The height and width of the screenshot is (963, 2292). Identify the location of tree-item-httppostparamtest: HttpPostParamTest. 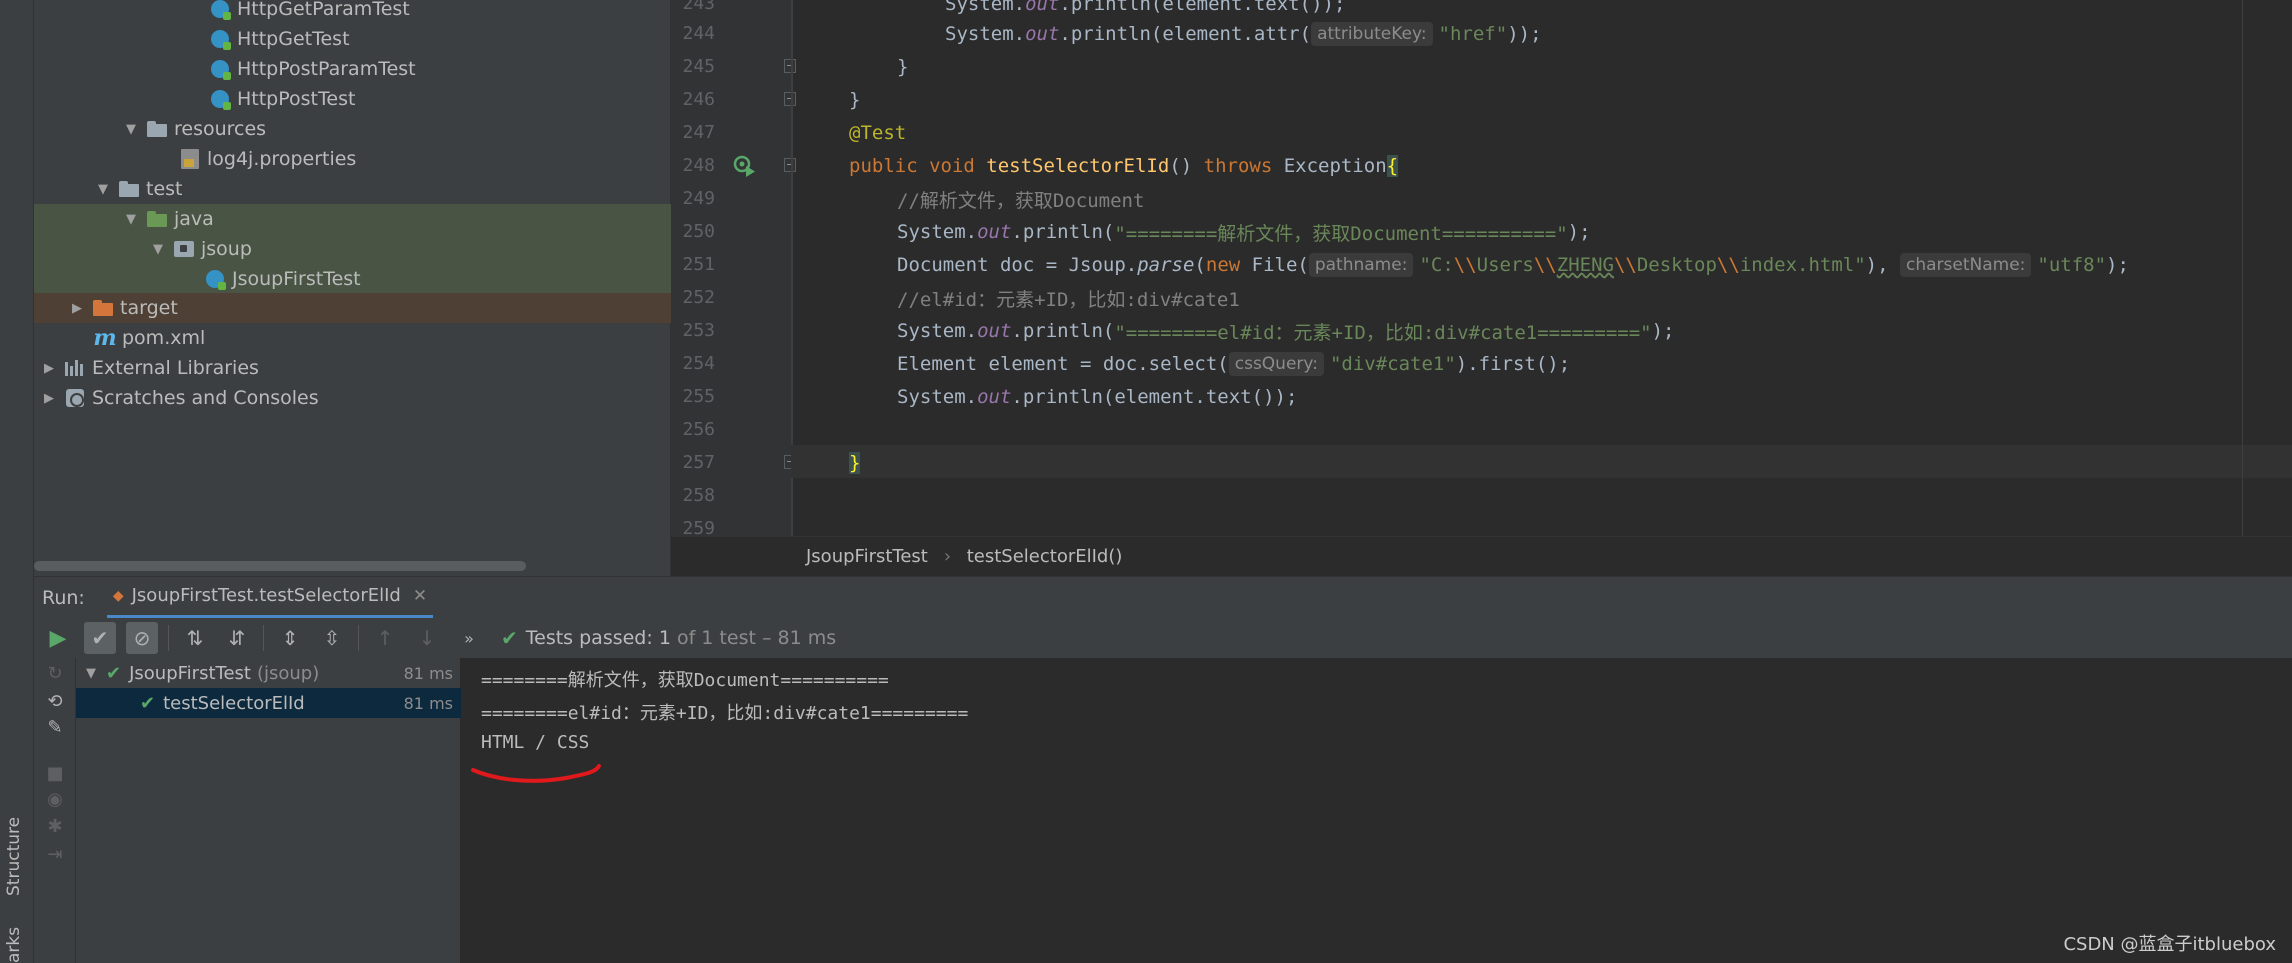
(352, 69).